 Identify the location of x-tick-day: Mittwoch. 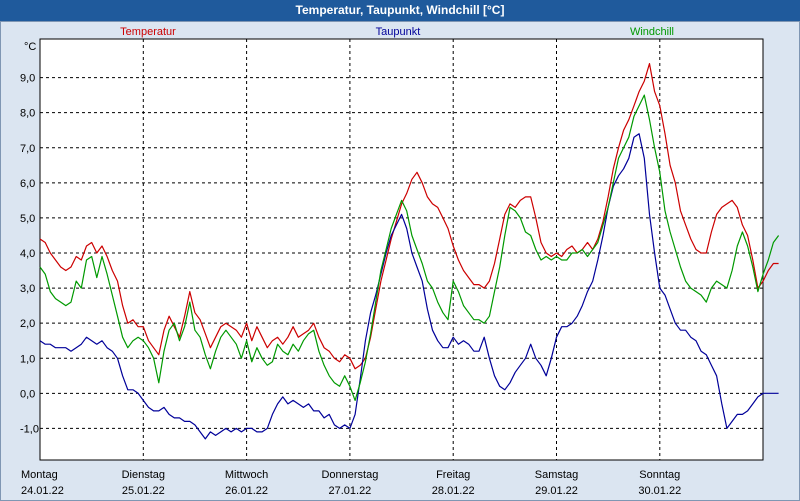
(246, 475).